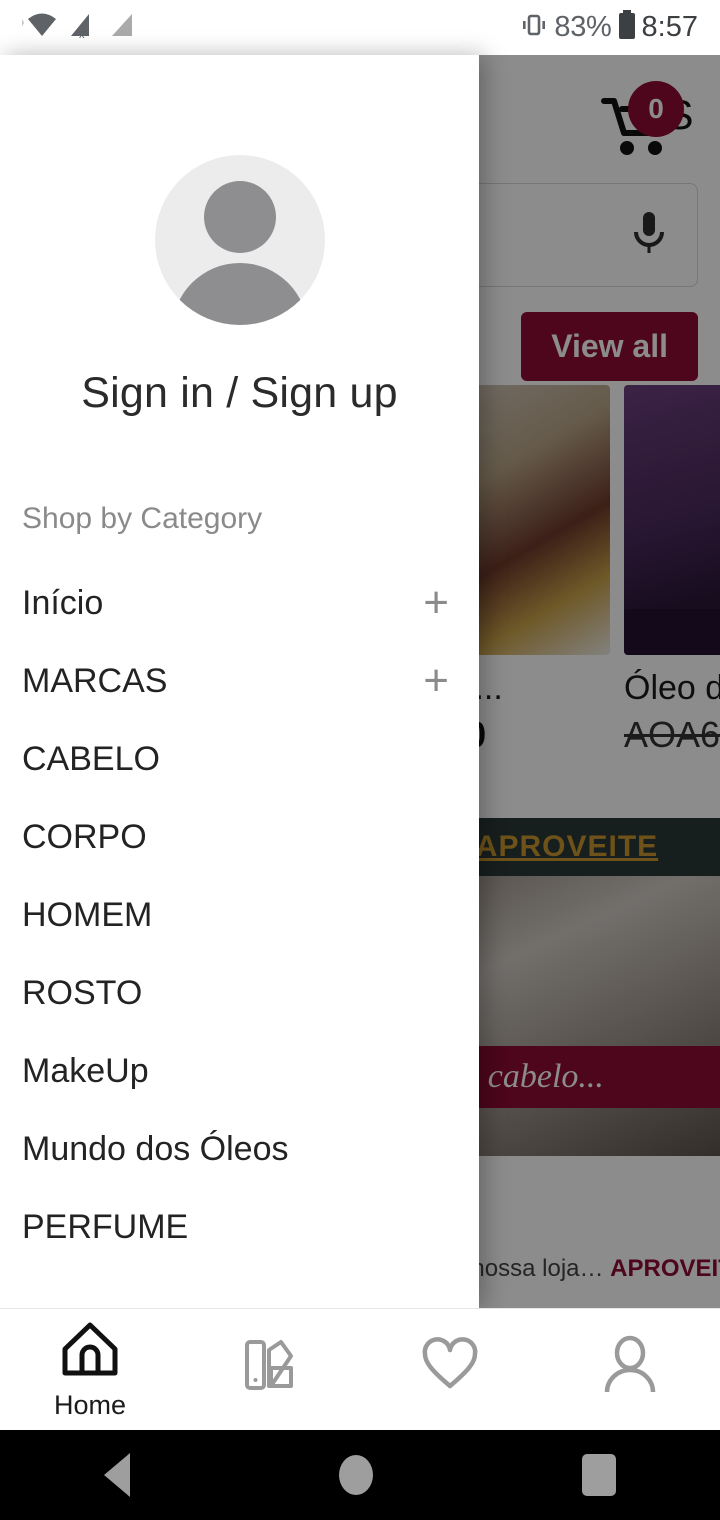  Describe the element at coordinates (95, 680) in the screenshot. I see `category-label: MARCAS` at that location.